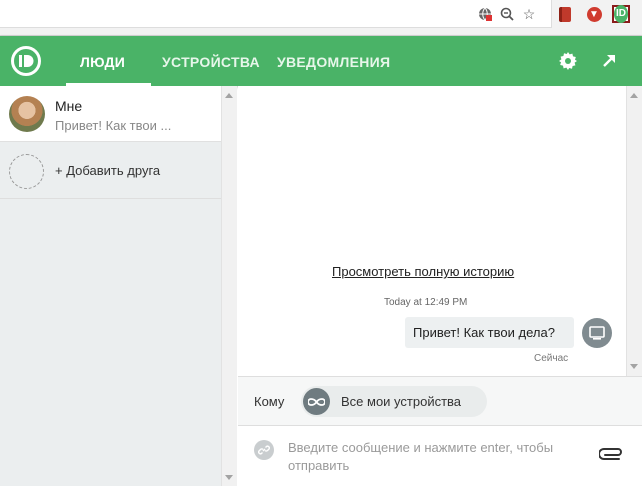 The width and height of the screenshot is (642, 486). I want to click on add-friend-placeholder-icon, so click(26, 171).